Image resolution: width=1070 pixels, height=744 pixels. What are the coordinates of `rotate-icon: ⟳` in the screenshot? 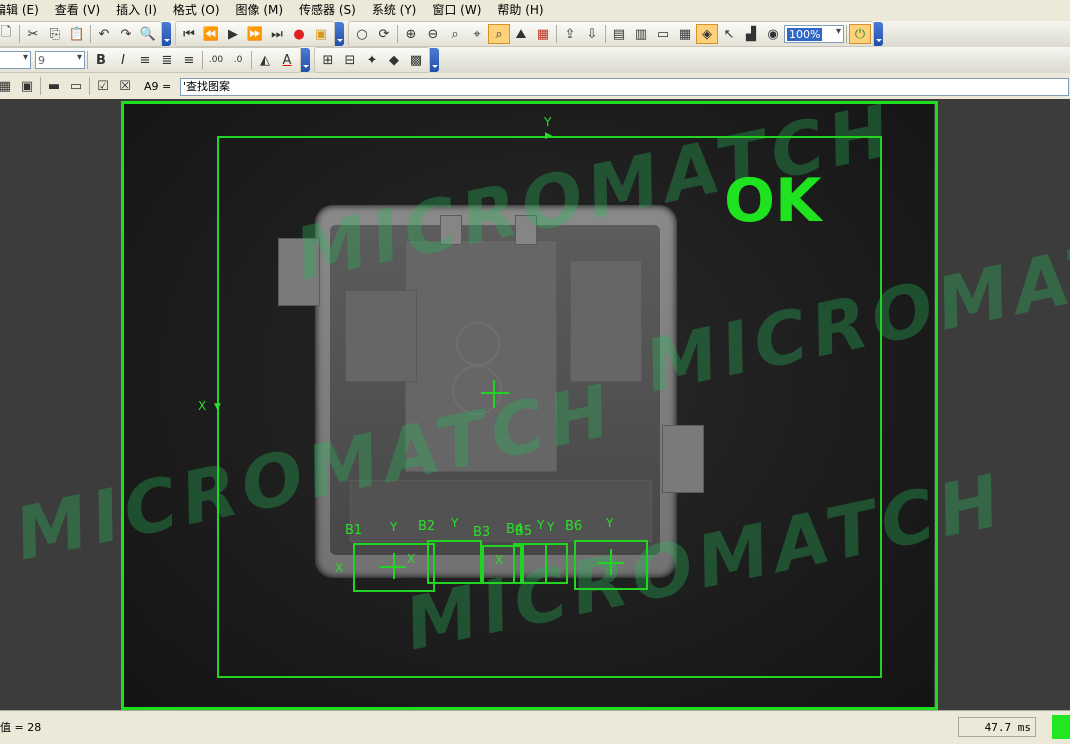 It's located at (384, 34).